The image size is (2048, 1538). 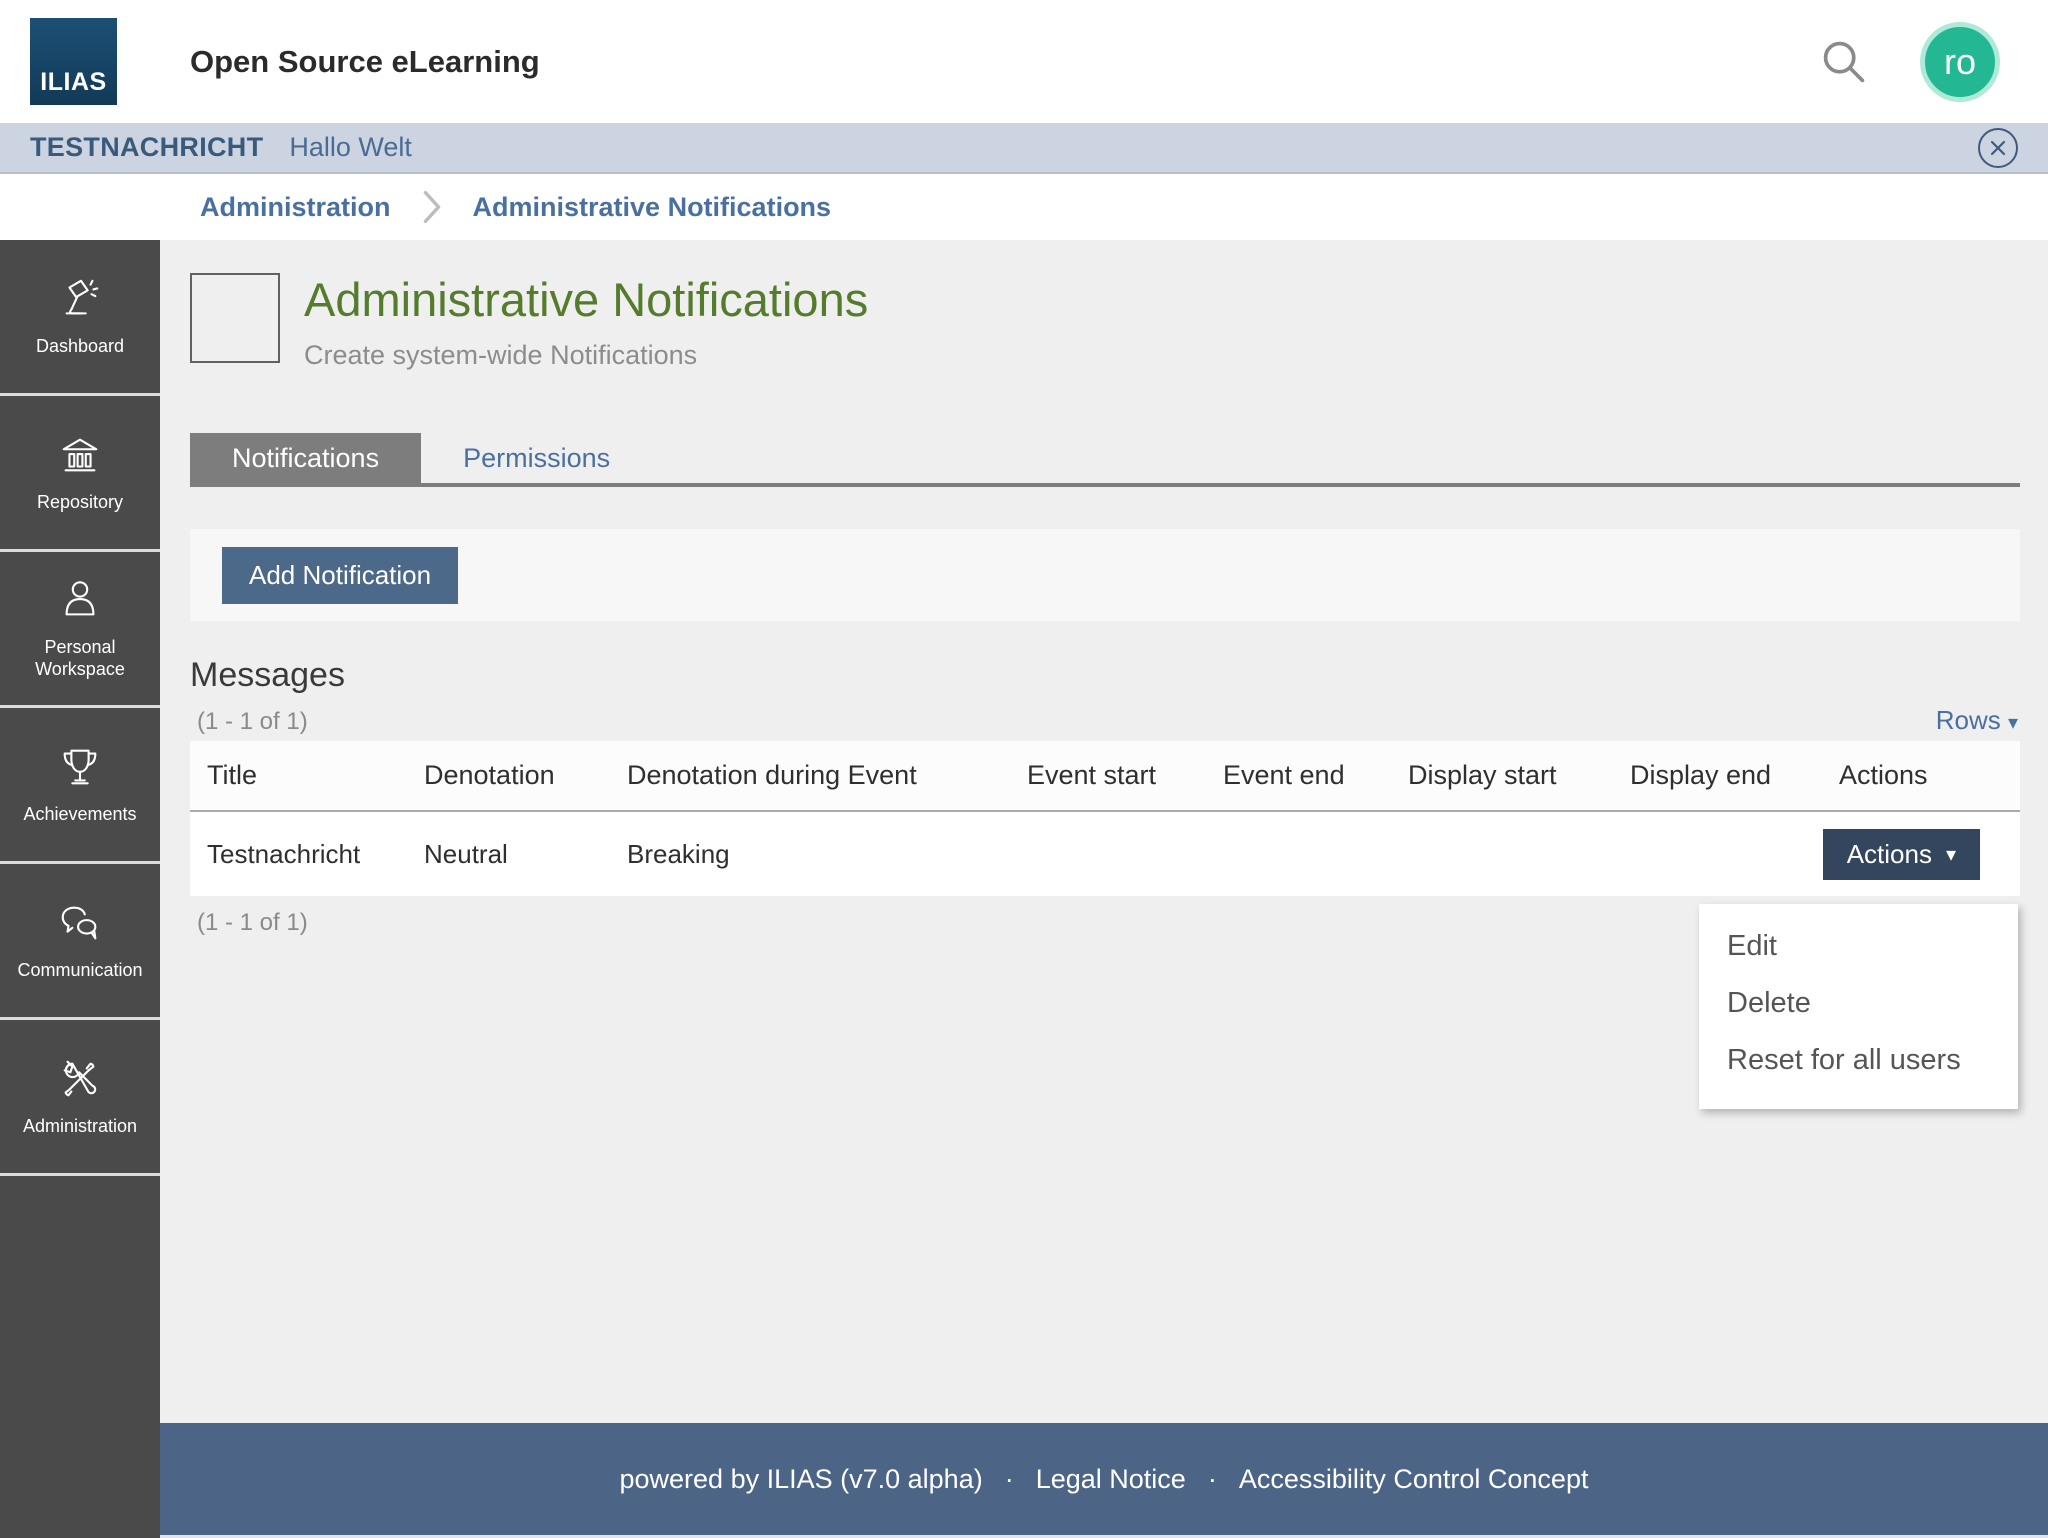 I want to click on close-icon, so click(x=1998, y=147).